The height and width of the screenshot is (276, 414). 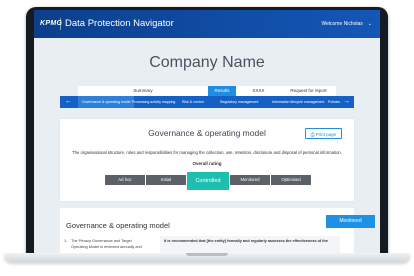 What do you see at coordinates (68, 102) in the screenshot?
I see `arrow-left-icon: ←` at bounding box center [68, 102].